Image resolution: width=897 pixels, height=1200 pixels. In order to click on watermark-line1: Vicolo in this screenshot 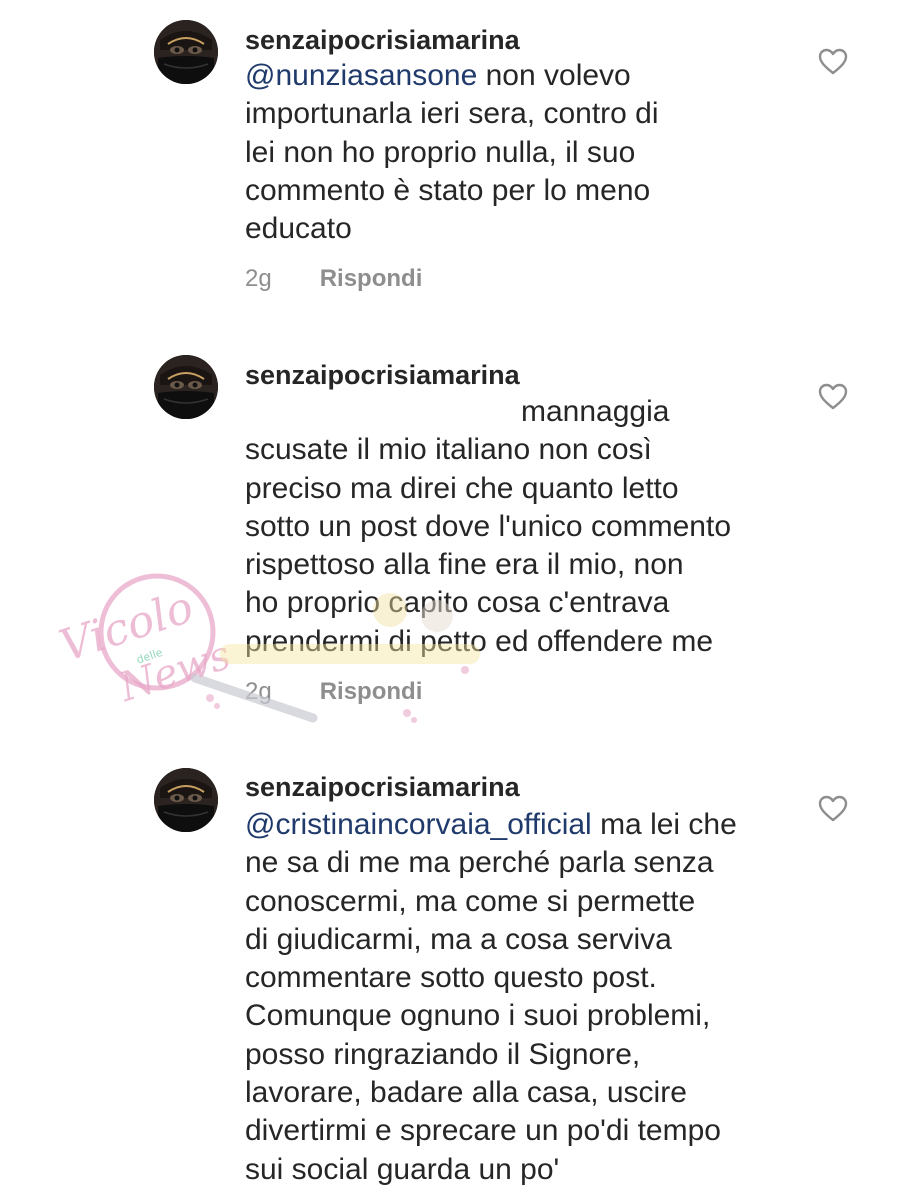, I will do `click(127, 626)`.